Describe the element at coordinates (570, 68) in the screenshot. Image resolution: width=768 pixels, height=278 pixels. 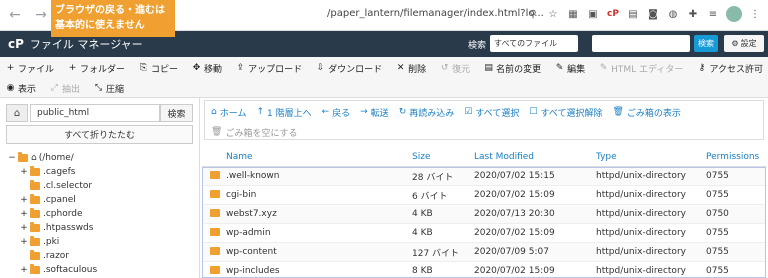
I see `toolbar-button-9: ✎ 編集` at that location.